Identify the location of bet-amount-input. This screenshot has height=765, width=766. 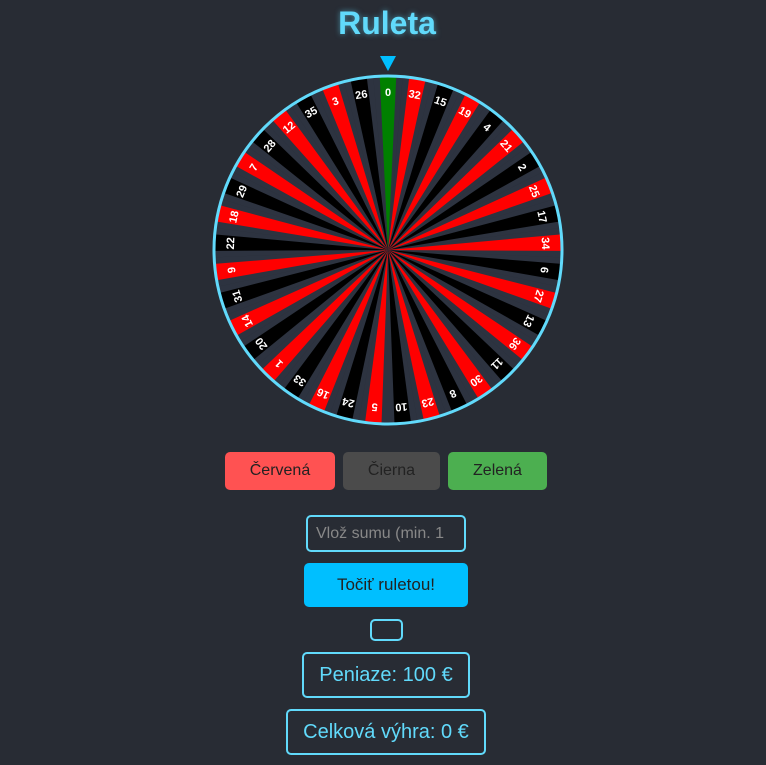
(386, 533).